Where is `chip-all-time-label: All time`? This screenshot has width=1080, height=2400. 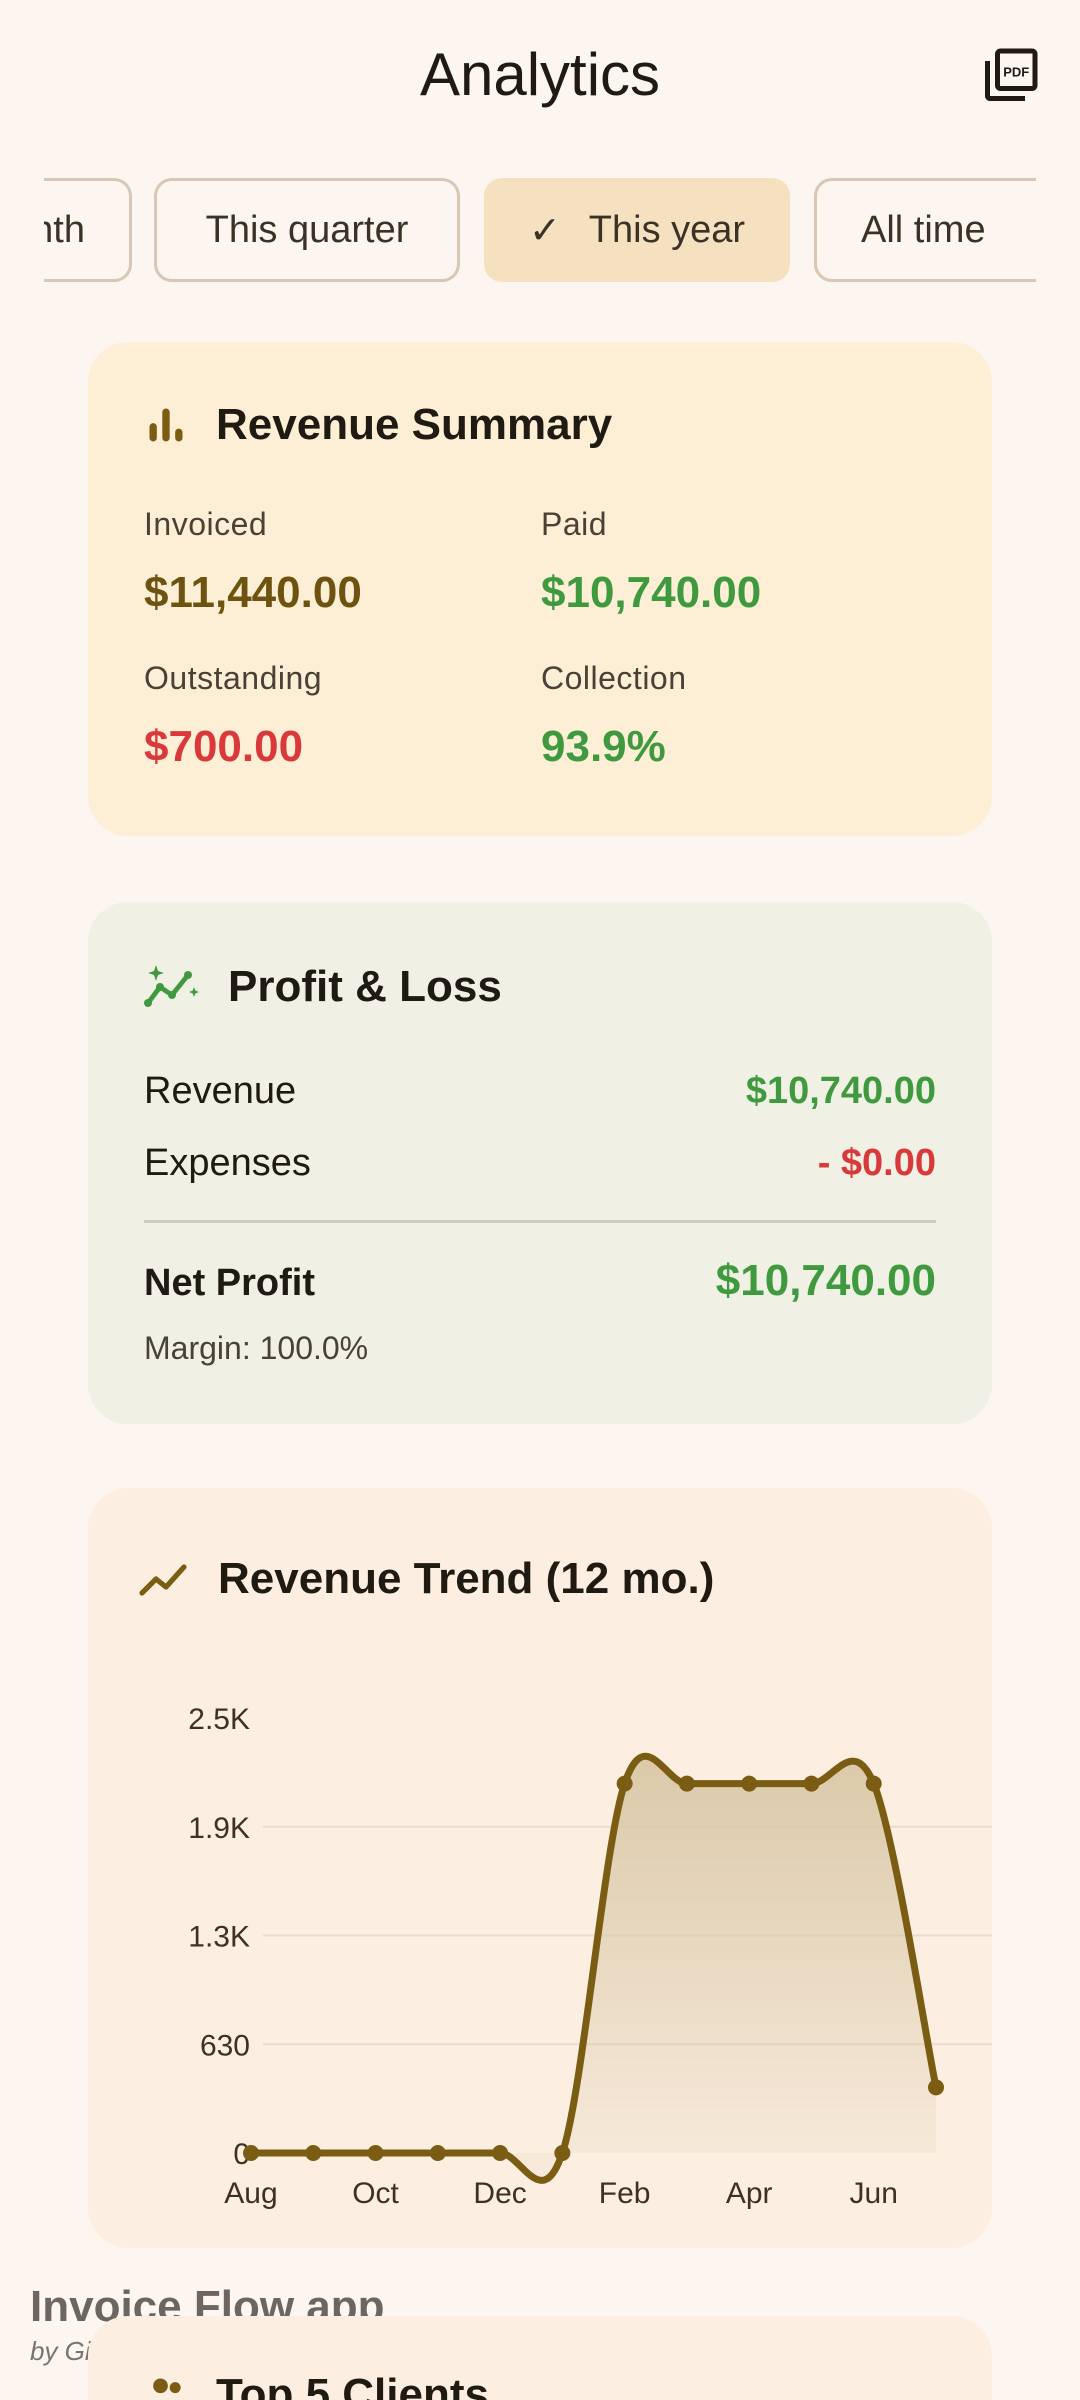
chip-all-time-label: All time is located at coordinates (923, 229).